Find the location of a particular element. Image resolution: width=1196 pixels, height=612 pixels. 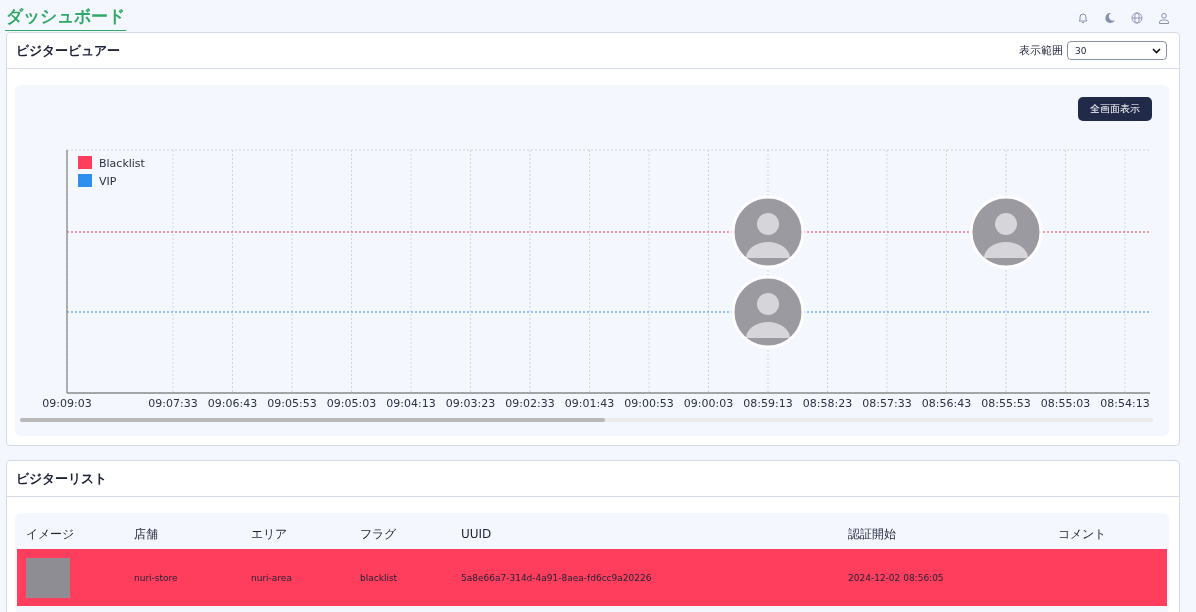

column-header: 店舗 is located at coordinates (146, 534).